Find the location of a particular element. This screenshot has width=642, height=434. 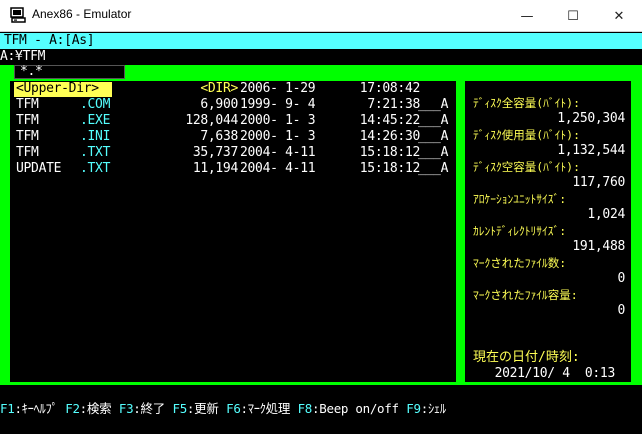

function-key-number: F1 is located at coordinates (7, 408).